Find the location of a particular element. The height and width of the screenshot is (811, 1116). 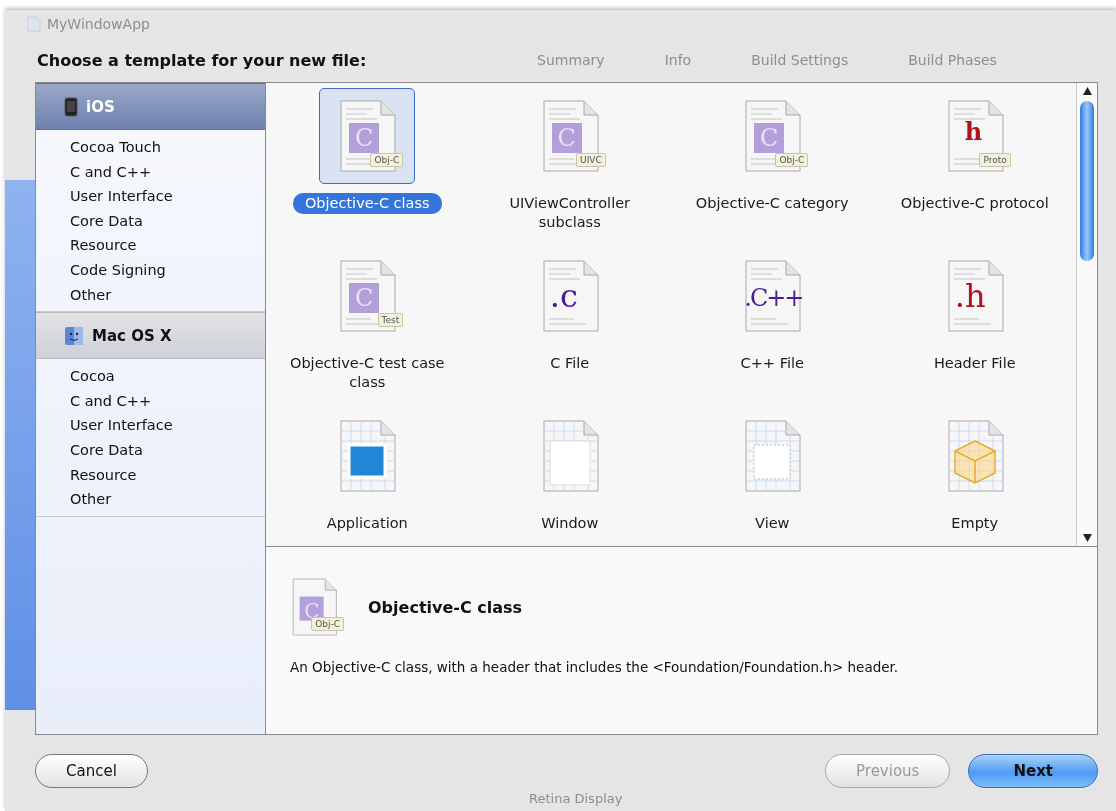

window-title: MyWindowApp is located at coordinates (98, 24).